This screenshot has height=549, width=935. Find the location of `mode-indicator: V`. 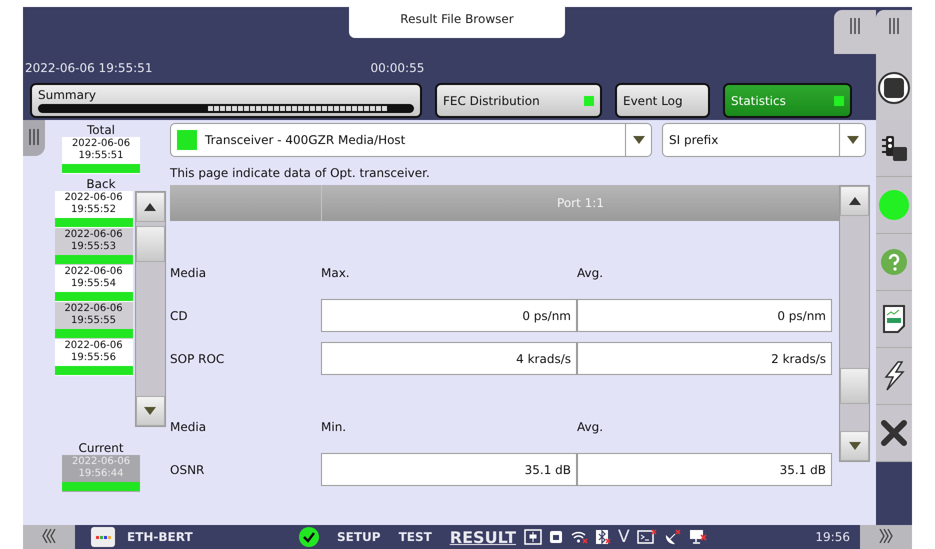

mode-indicator: V is located at coordinates (624, 537).